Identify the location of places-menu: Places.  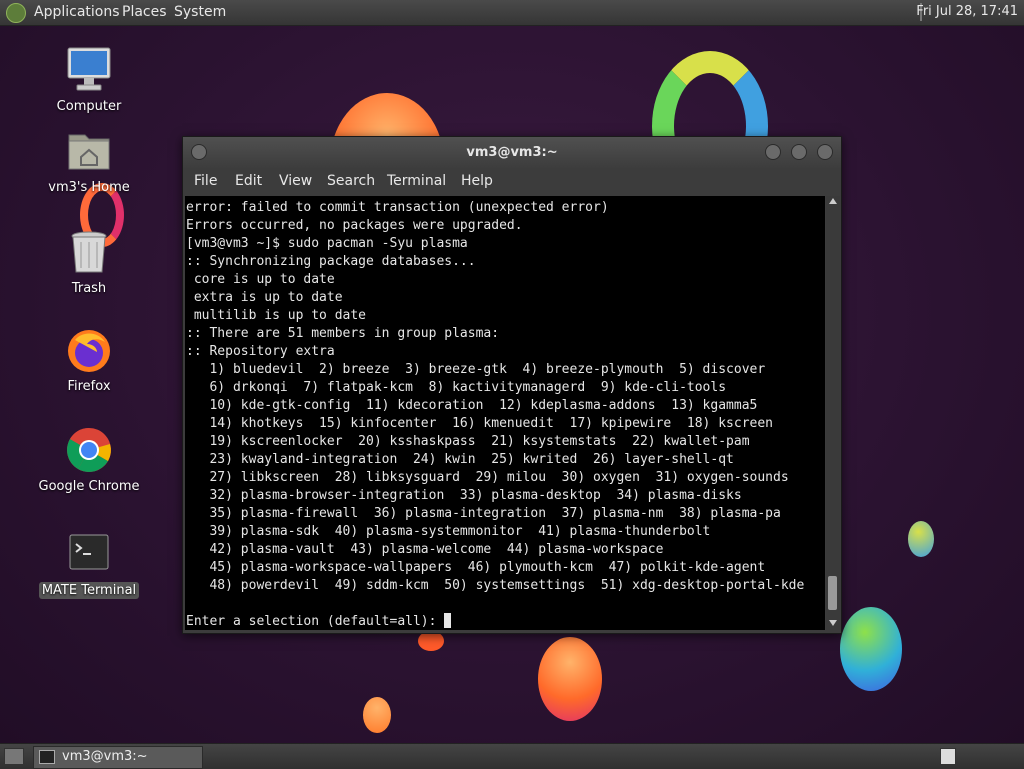
(144, 12).